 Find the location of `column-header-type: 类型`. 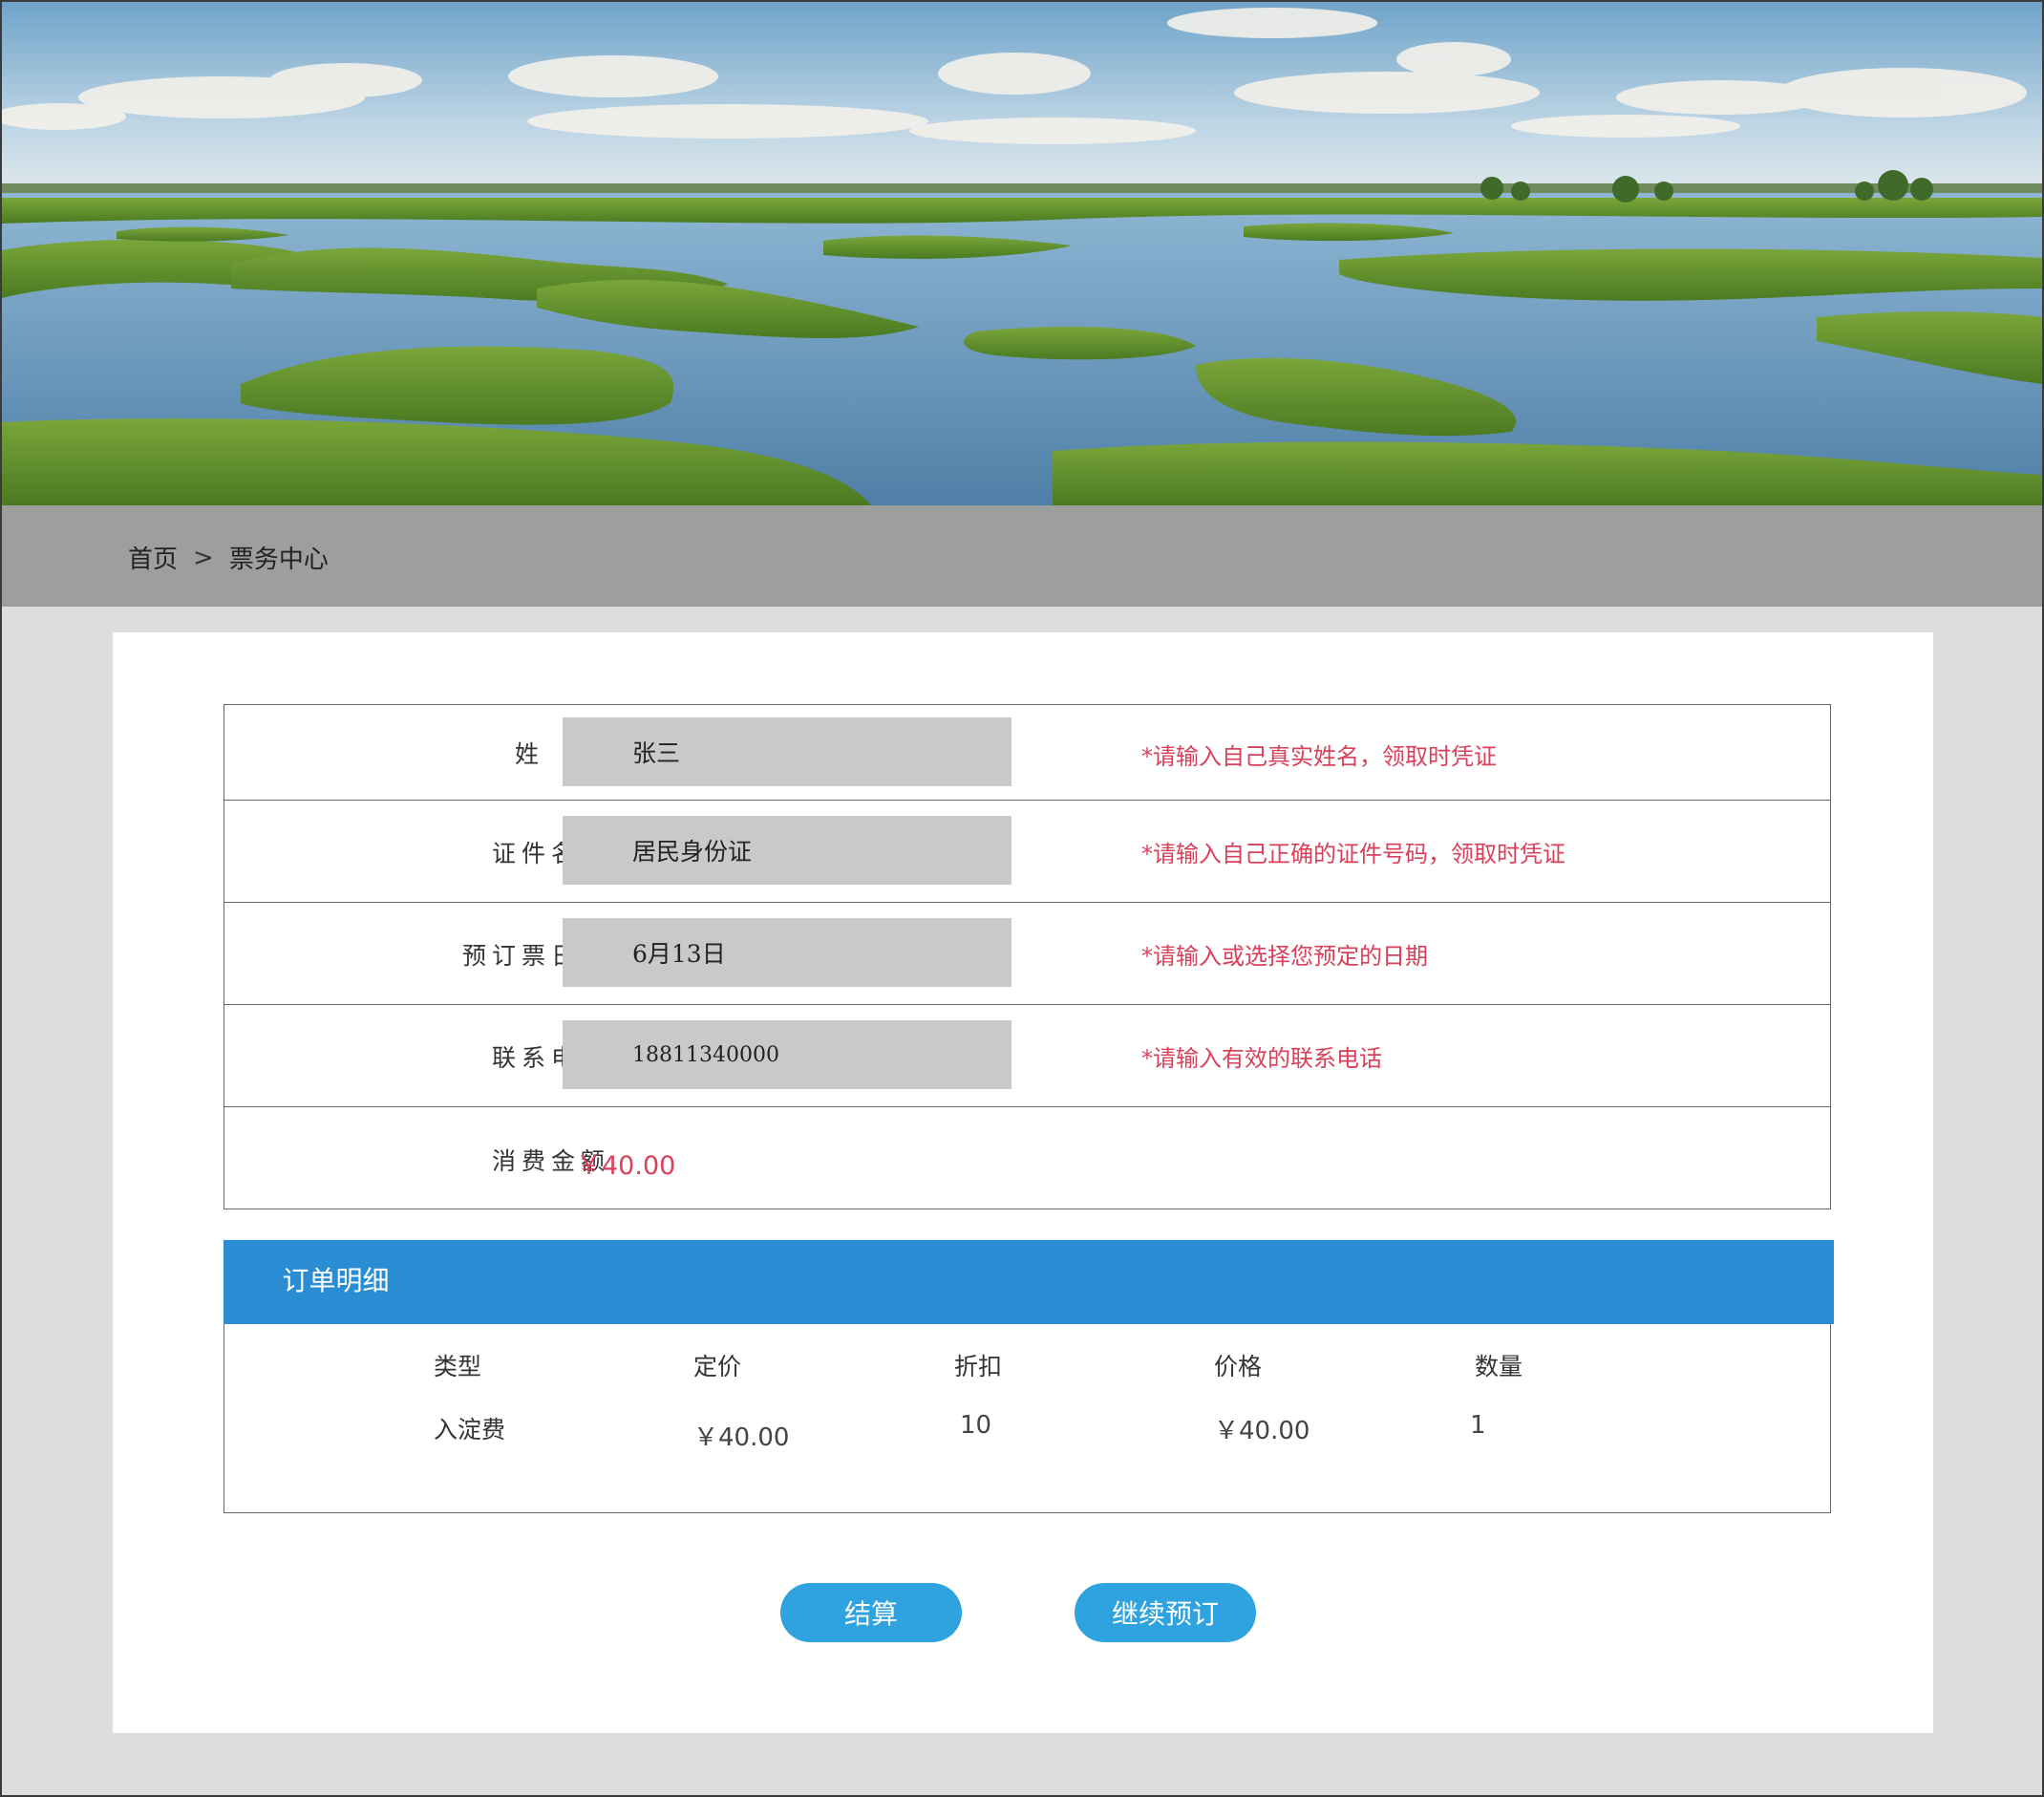

column-header-type: 类型 is located at coordinates (458, 1366).